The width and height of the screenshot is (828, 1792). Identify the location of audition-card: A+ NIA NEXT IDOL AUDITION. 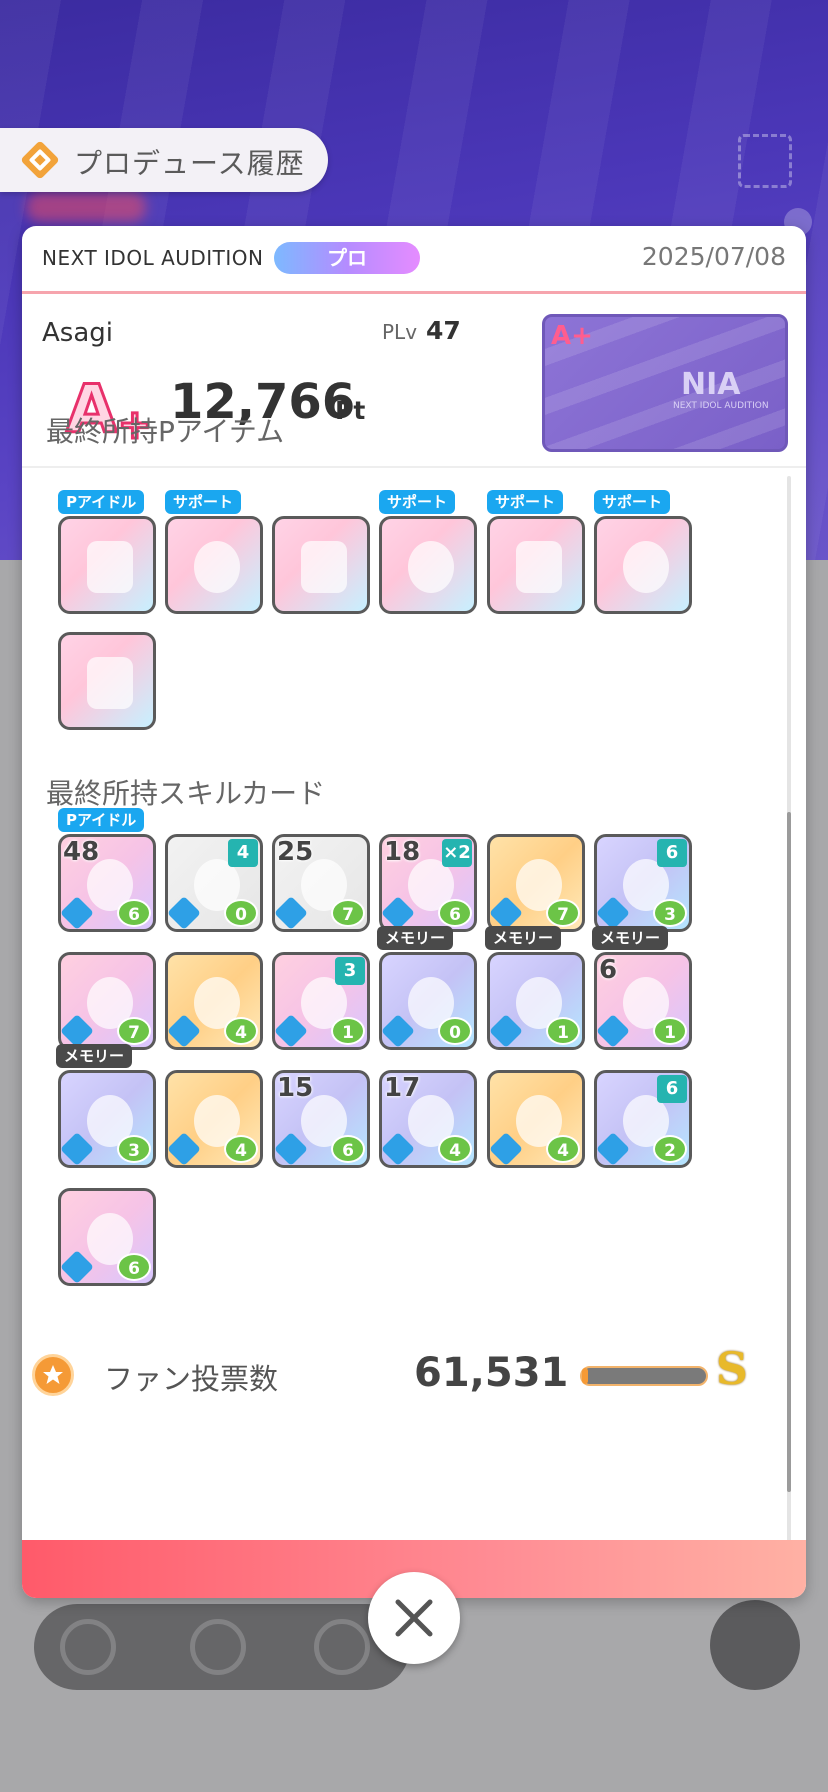
(665, 383).